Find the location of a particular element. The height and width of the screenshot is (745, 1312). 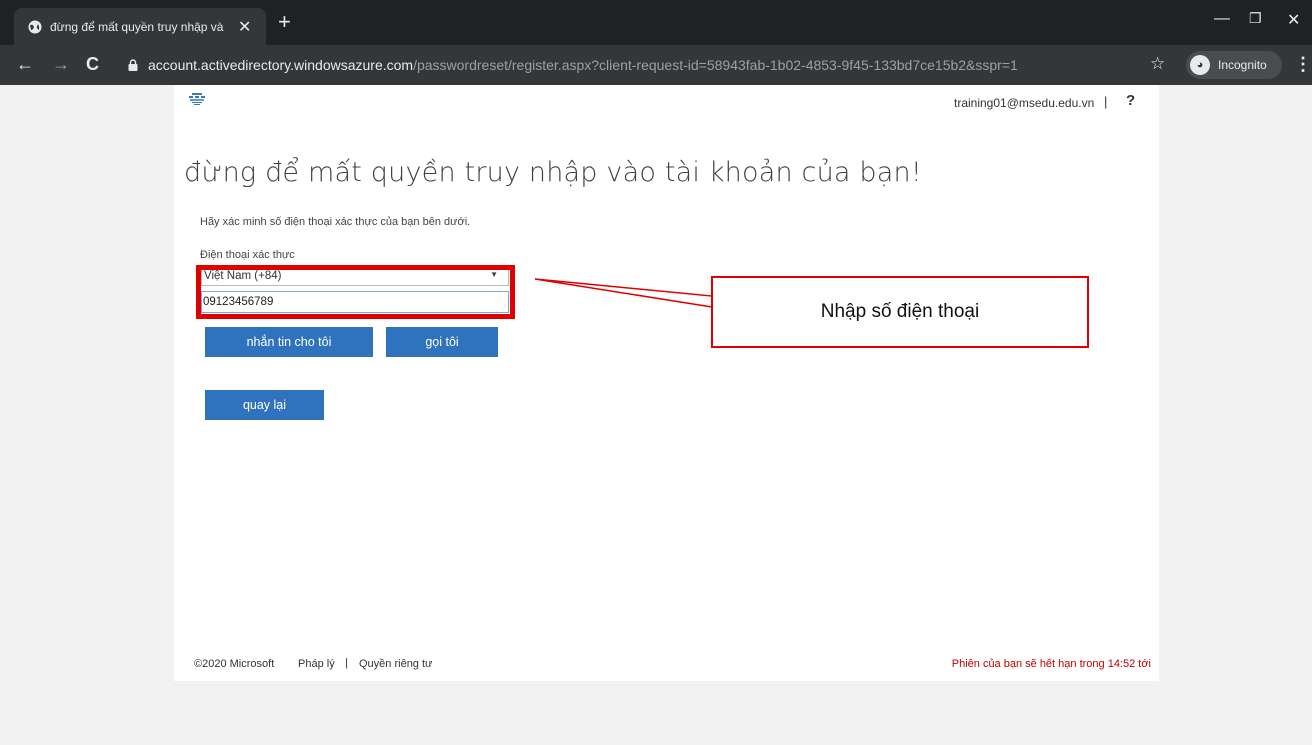

browser-tab: đừng để mất quyền truy nhập và ✕ is located at coordinates (140, 26).